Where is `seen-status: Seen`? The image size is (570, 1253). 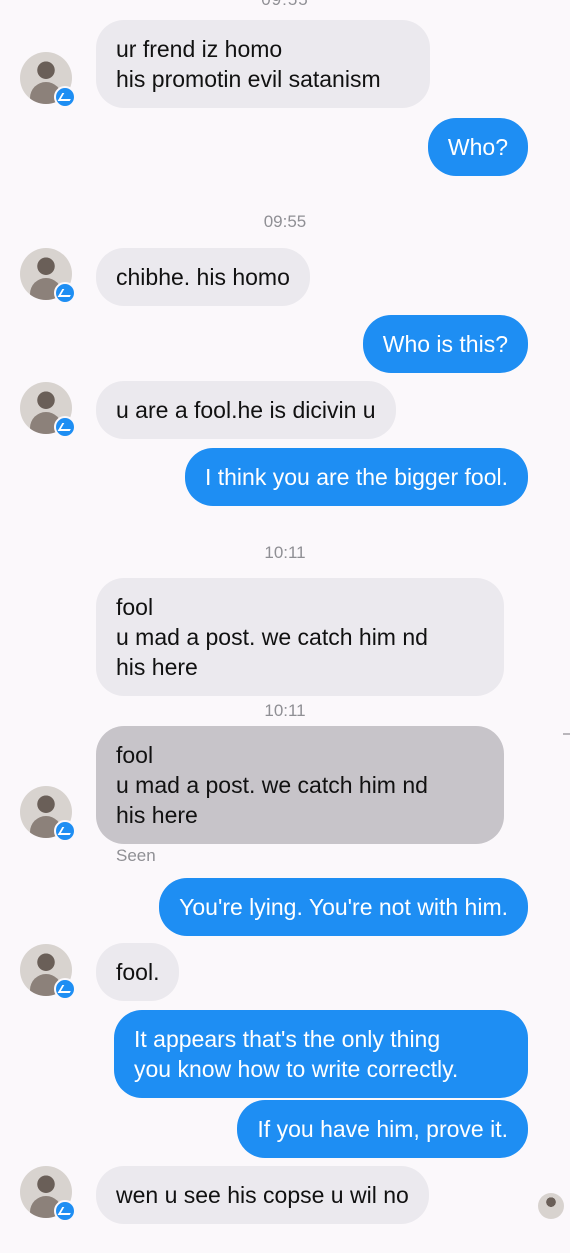 seen-status: Seen is located at coordinates (136, 855).